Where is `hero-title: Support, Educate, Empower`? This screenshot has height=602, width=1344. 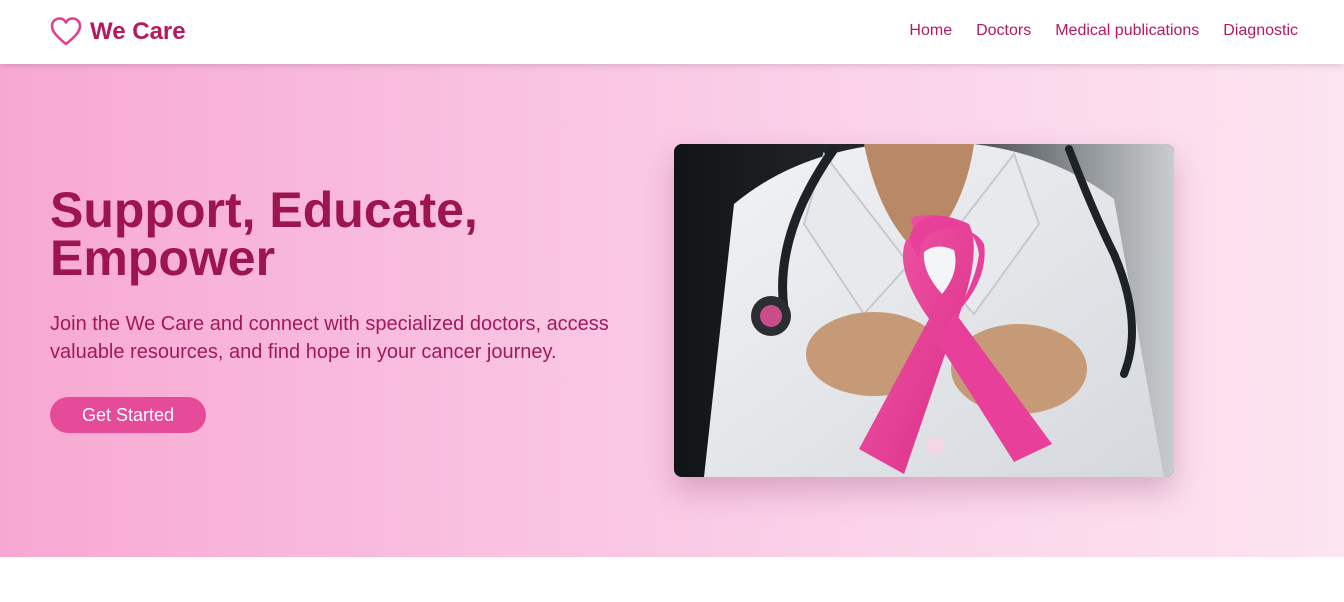
hero-title: Support, Educate, Empower is located at coordinates (264, 234).